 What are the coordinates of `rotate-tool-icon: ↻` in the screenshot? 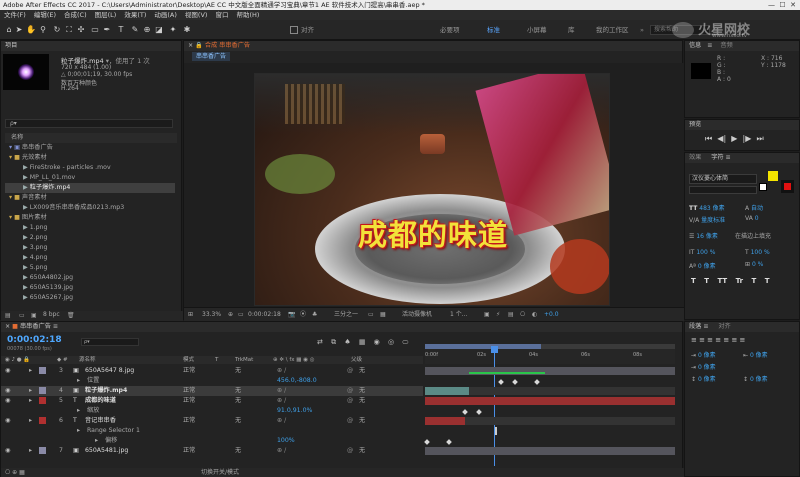 It's located at (57, 30).